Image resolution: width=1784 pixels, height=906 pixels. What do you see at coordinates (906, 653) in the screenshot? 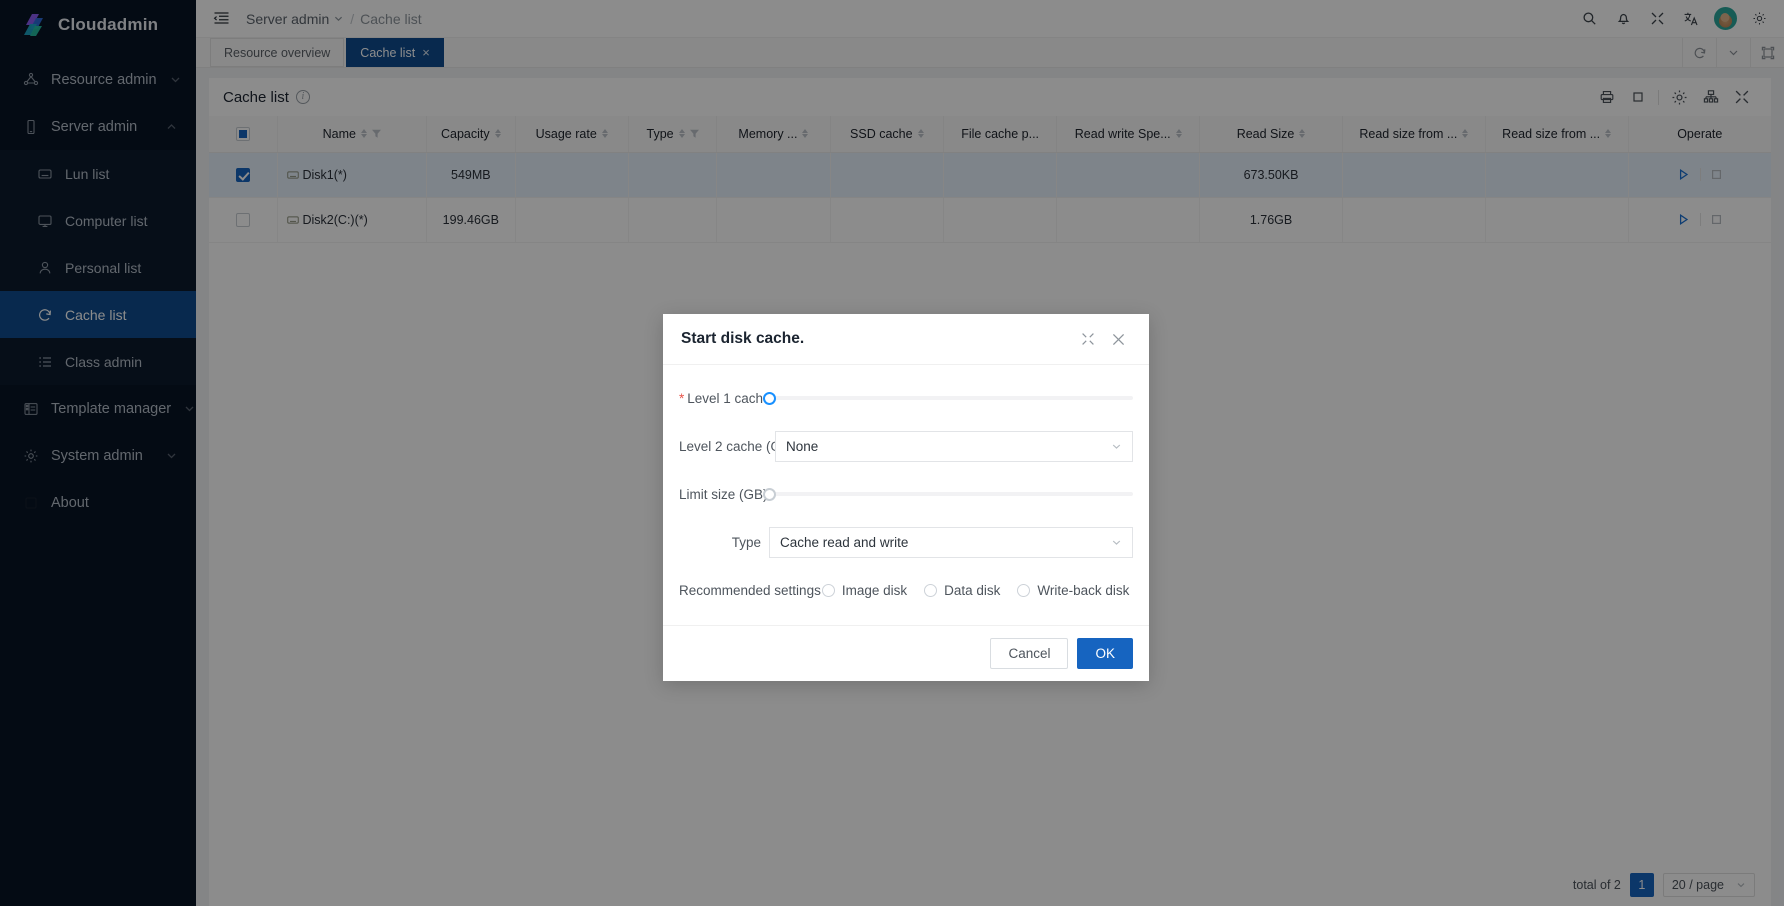
I see `dialog-footer: Cancel OK` at bounding box center [906, 653].